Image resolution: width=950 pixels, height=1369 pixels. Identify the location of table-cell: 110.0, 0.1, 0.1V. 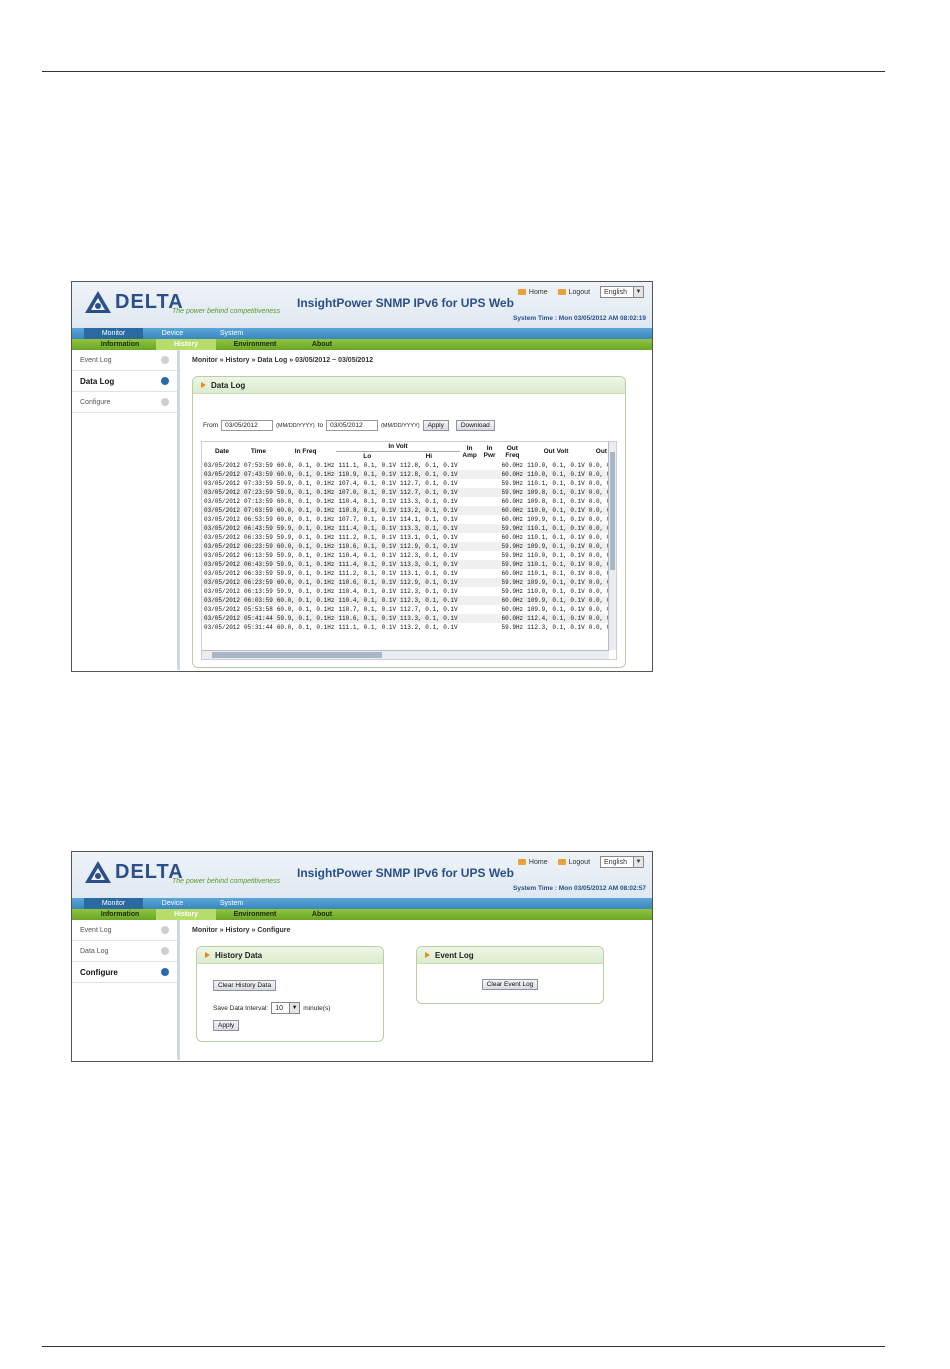
(556, 510).